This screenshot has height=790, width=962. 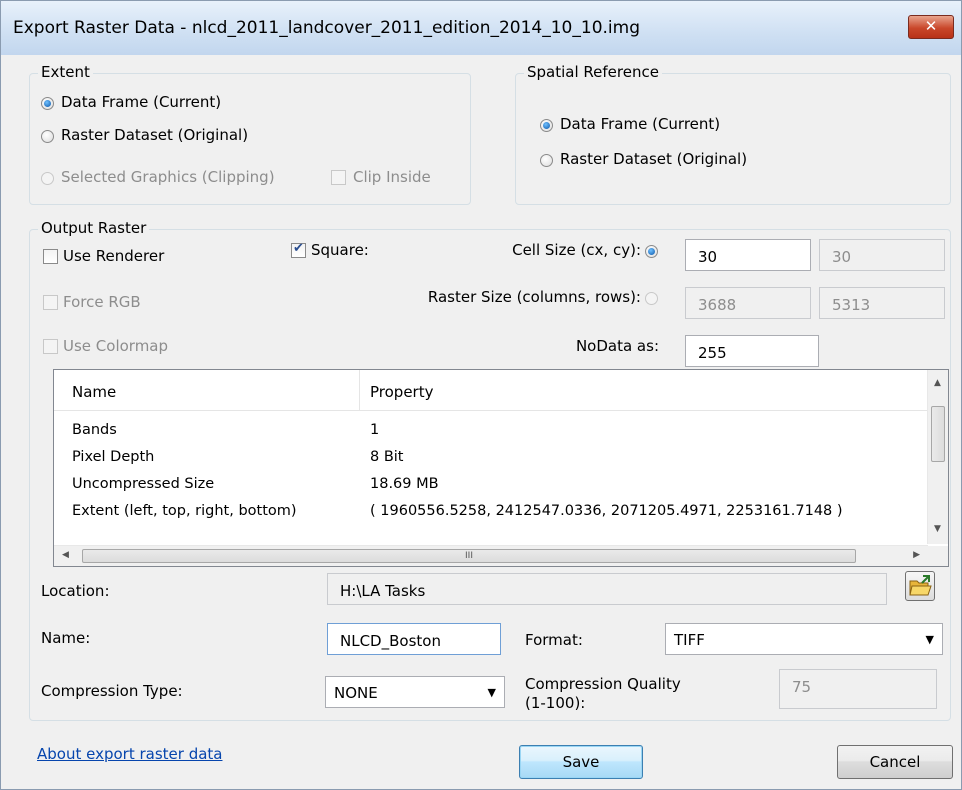 I want to click on list-item-name: Extent (left, top, right, bottom), so click(x=184, y=511).